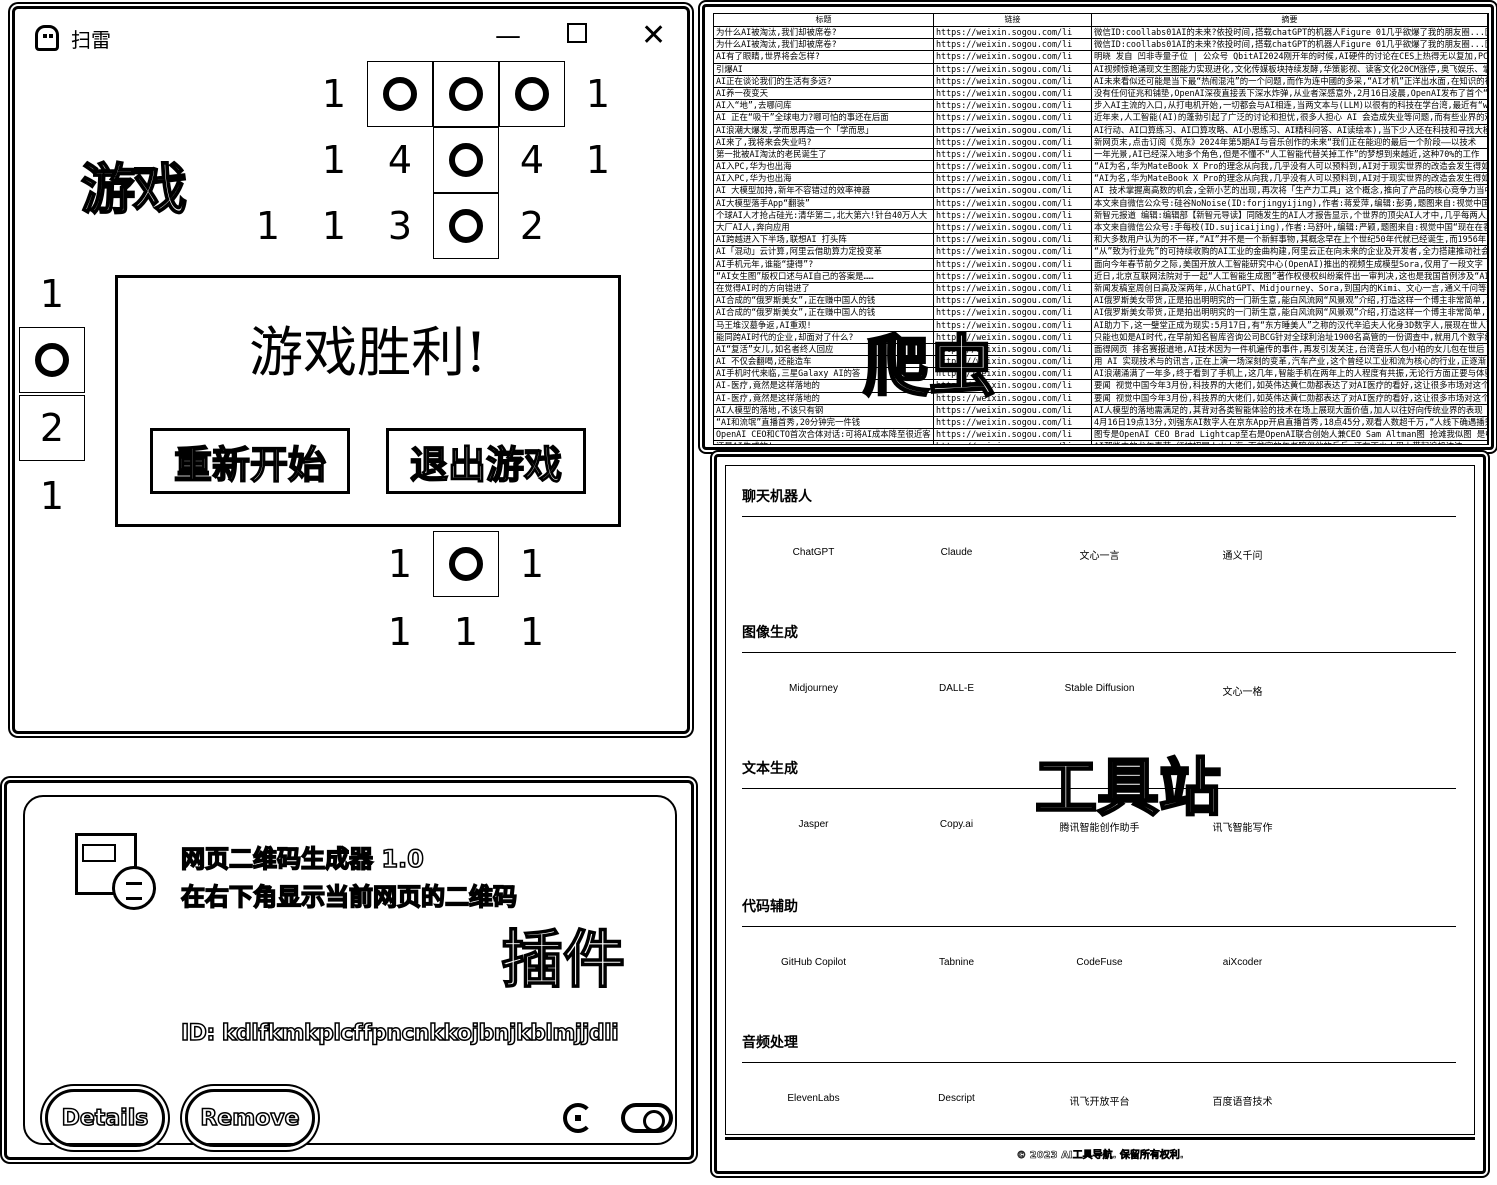 The height and width of the screenshot is (1185, 1497). I want to click on tool-link: GitHub Copilot, so click(813, 962).